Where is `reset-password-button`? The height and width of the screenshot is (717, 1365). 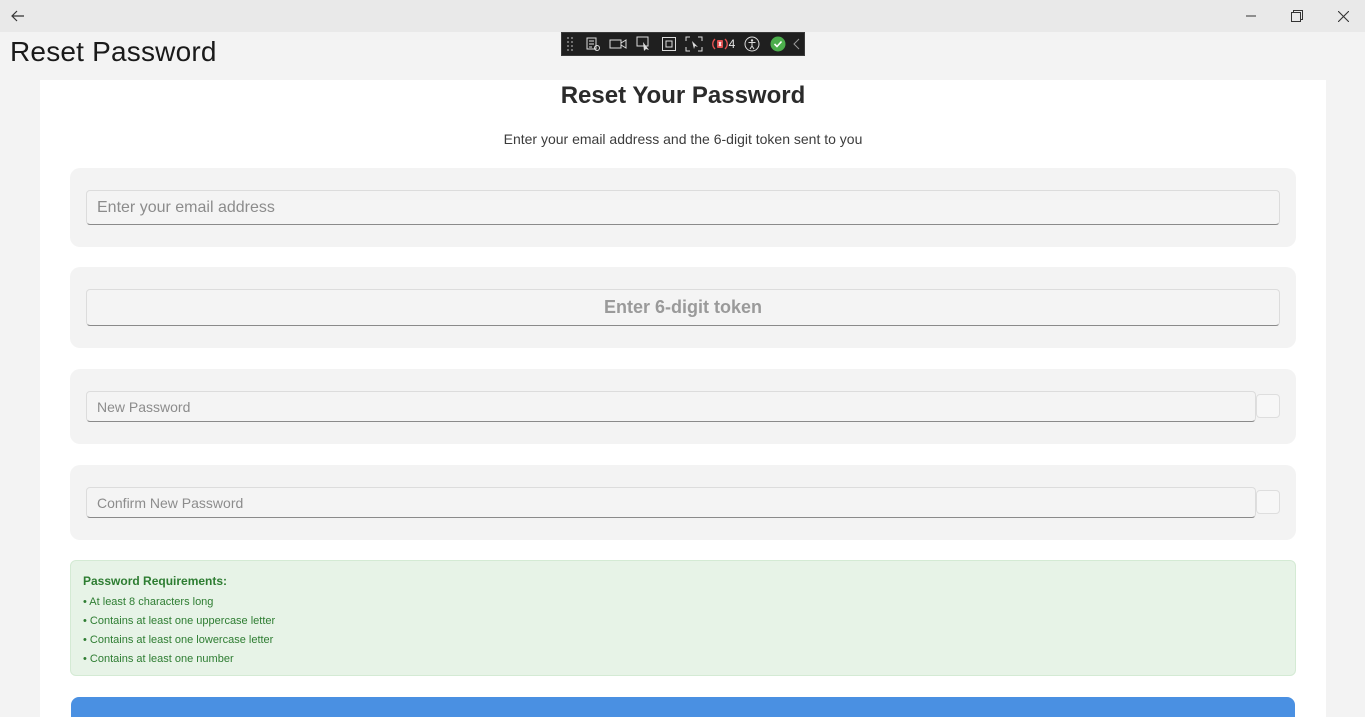 reset-password-button is located at coordinates (683, 707).